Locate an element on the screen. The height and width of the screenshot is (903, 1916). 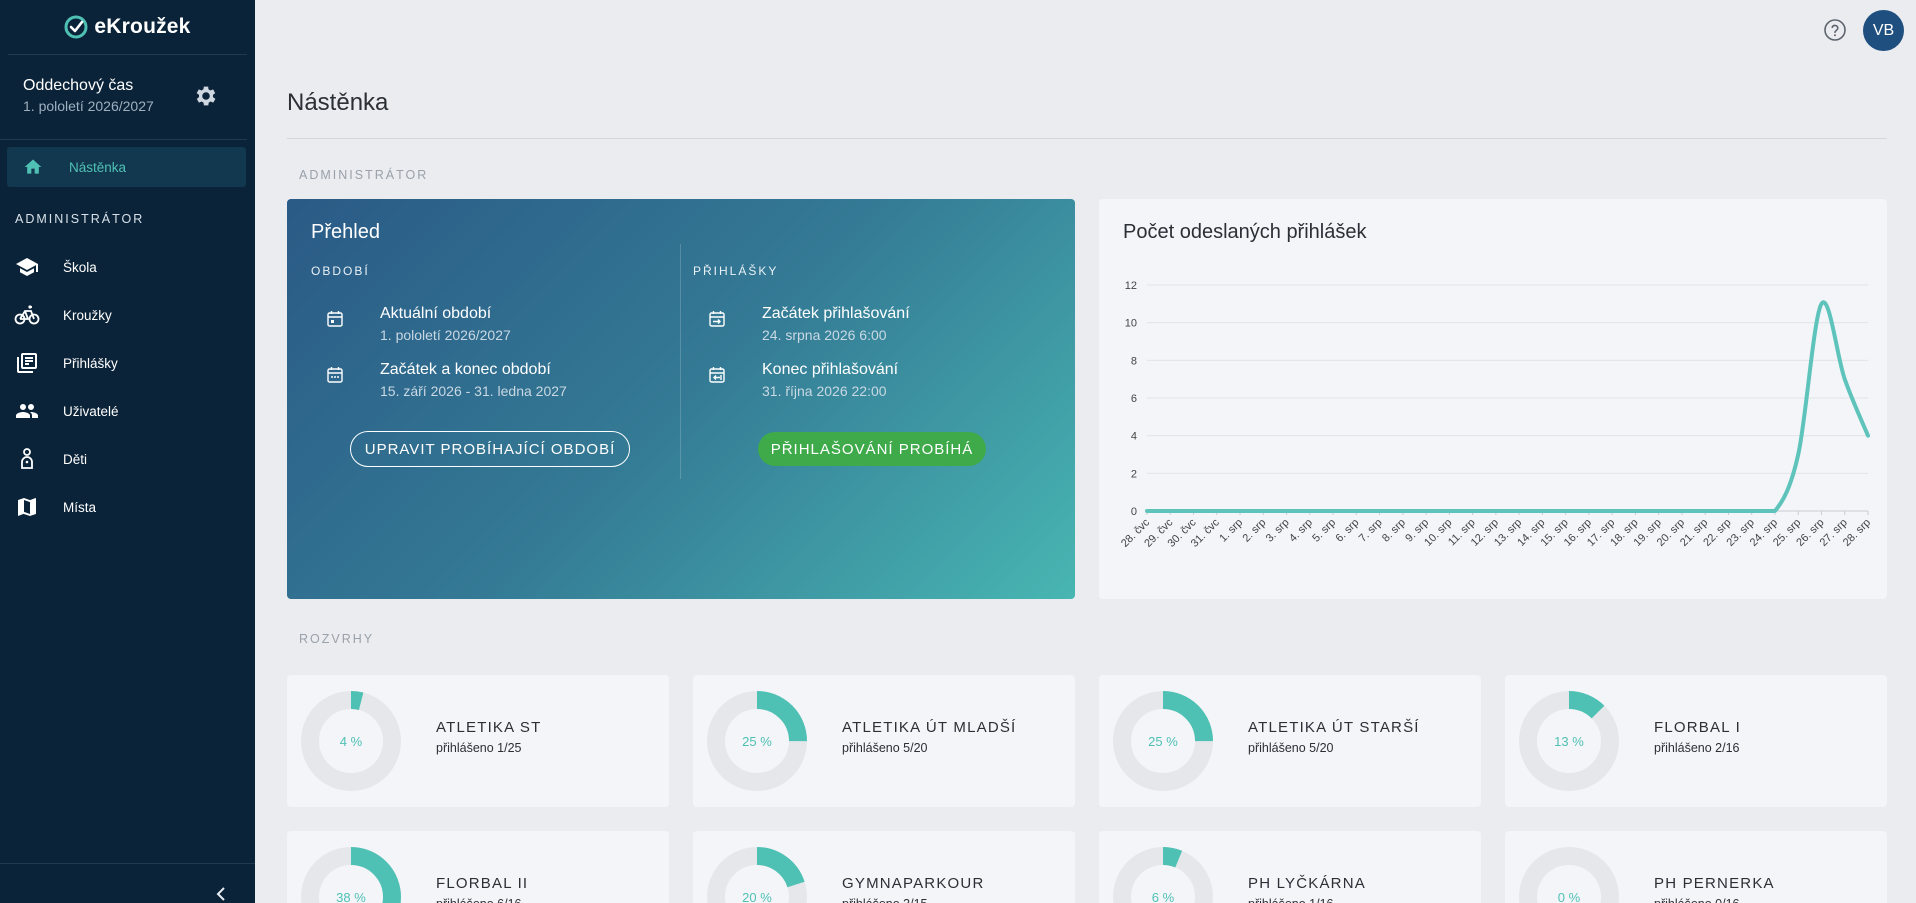
signup-end-value: 31. října 2026 22:00 is located at coordinates (824, 391).